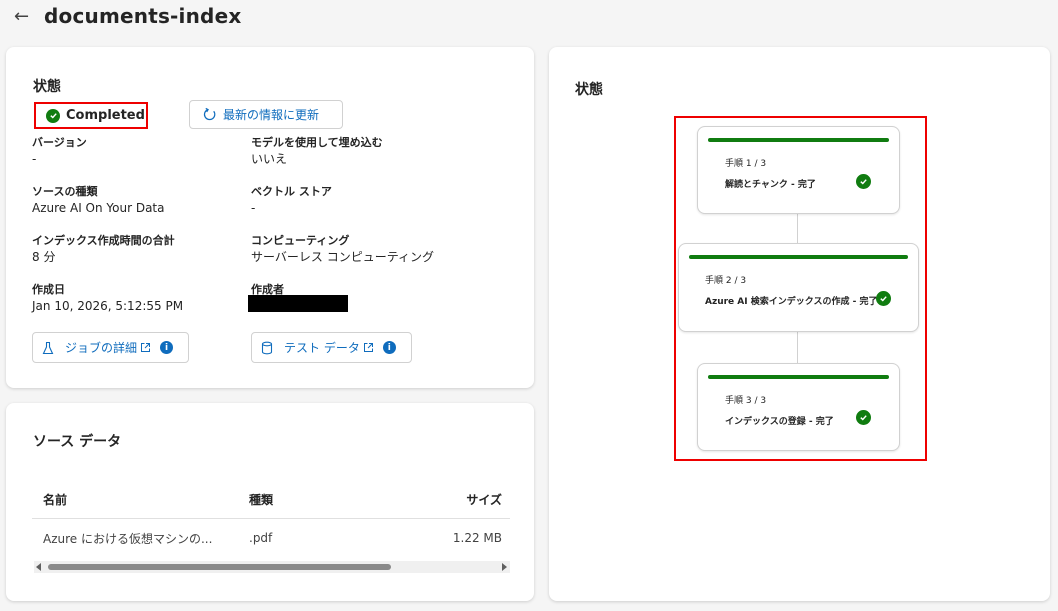 The width and height of the screenshot is (1058, 611). Describe the element at coordinates (59, 152) in the screenshot. I see `version-field: バージョン -` at that location.